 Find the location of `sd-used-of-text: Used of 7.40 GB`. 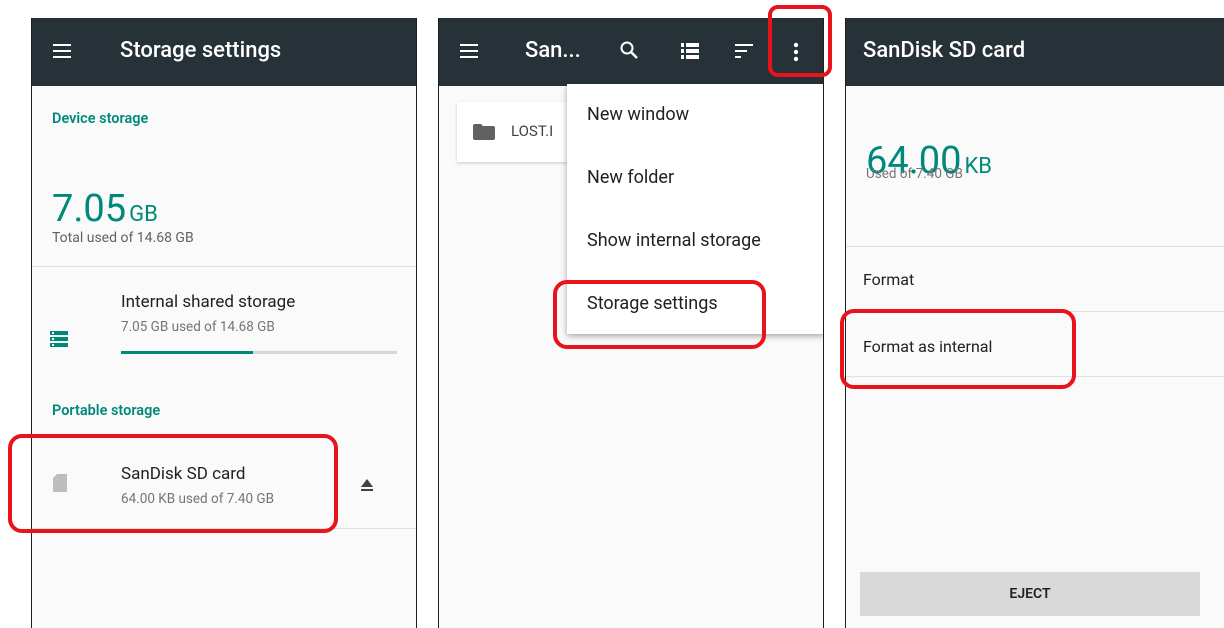

sd-used-of-text: Used of 7.40 GB is located at coordinates (914, 174).